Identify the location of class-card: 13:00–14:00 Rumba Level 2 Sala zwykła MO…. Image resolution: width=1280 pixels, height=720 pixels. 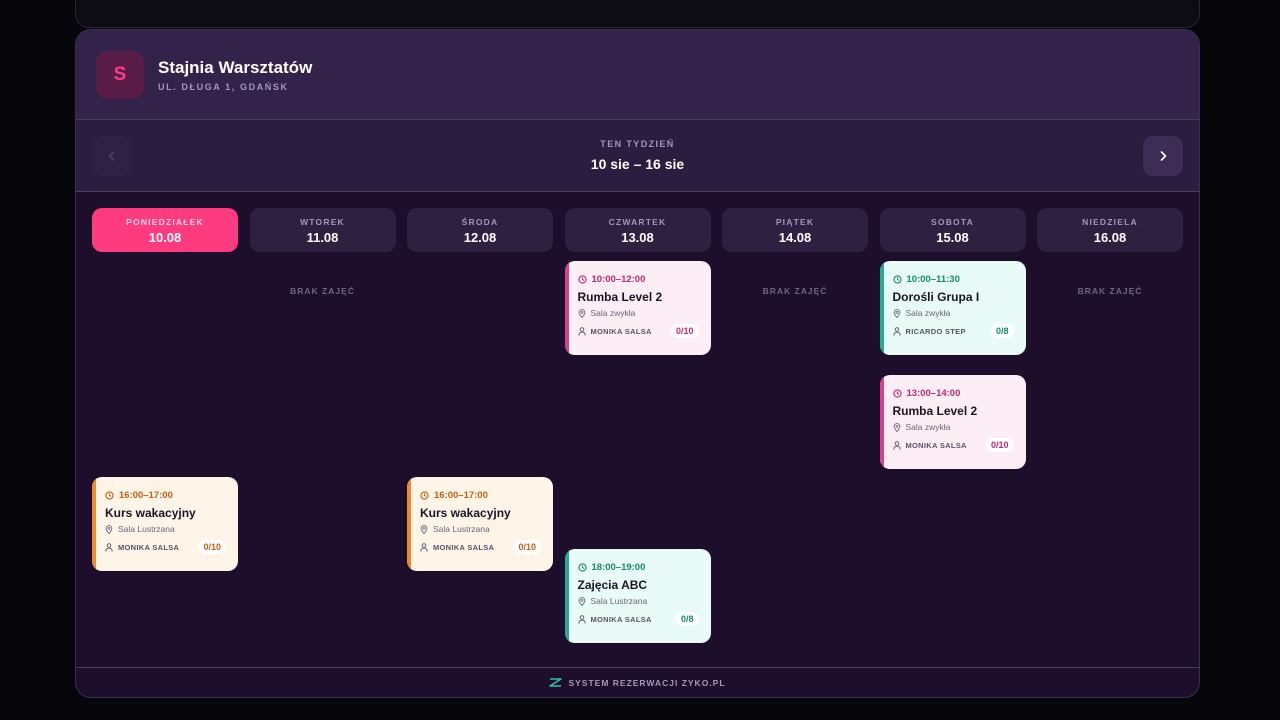
(952, 422).